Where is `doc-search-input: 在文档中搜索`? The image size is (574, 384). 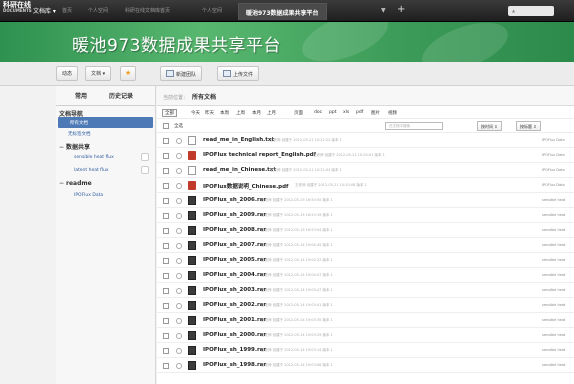
doc-search-input: 在文档中搜索 is located at coordinates (414, 126).